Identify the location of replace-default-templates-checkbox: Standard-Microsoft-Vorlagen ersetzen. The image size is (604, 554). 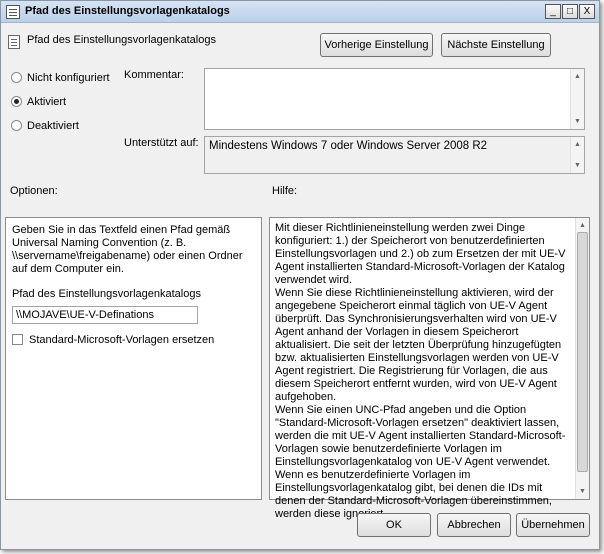
(113, 340).